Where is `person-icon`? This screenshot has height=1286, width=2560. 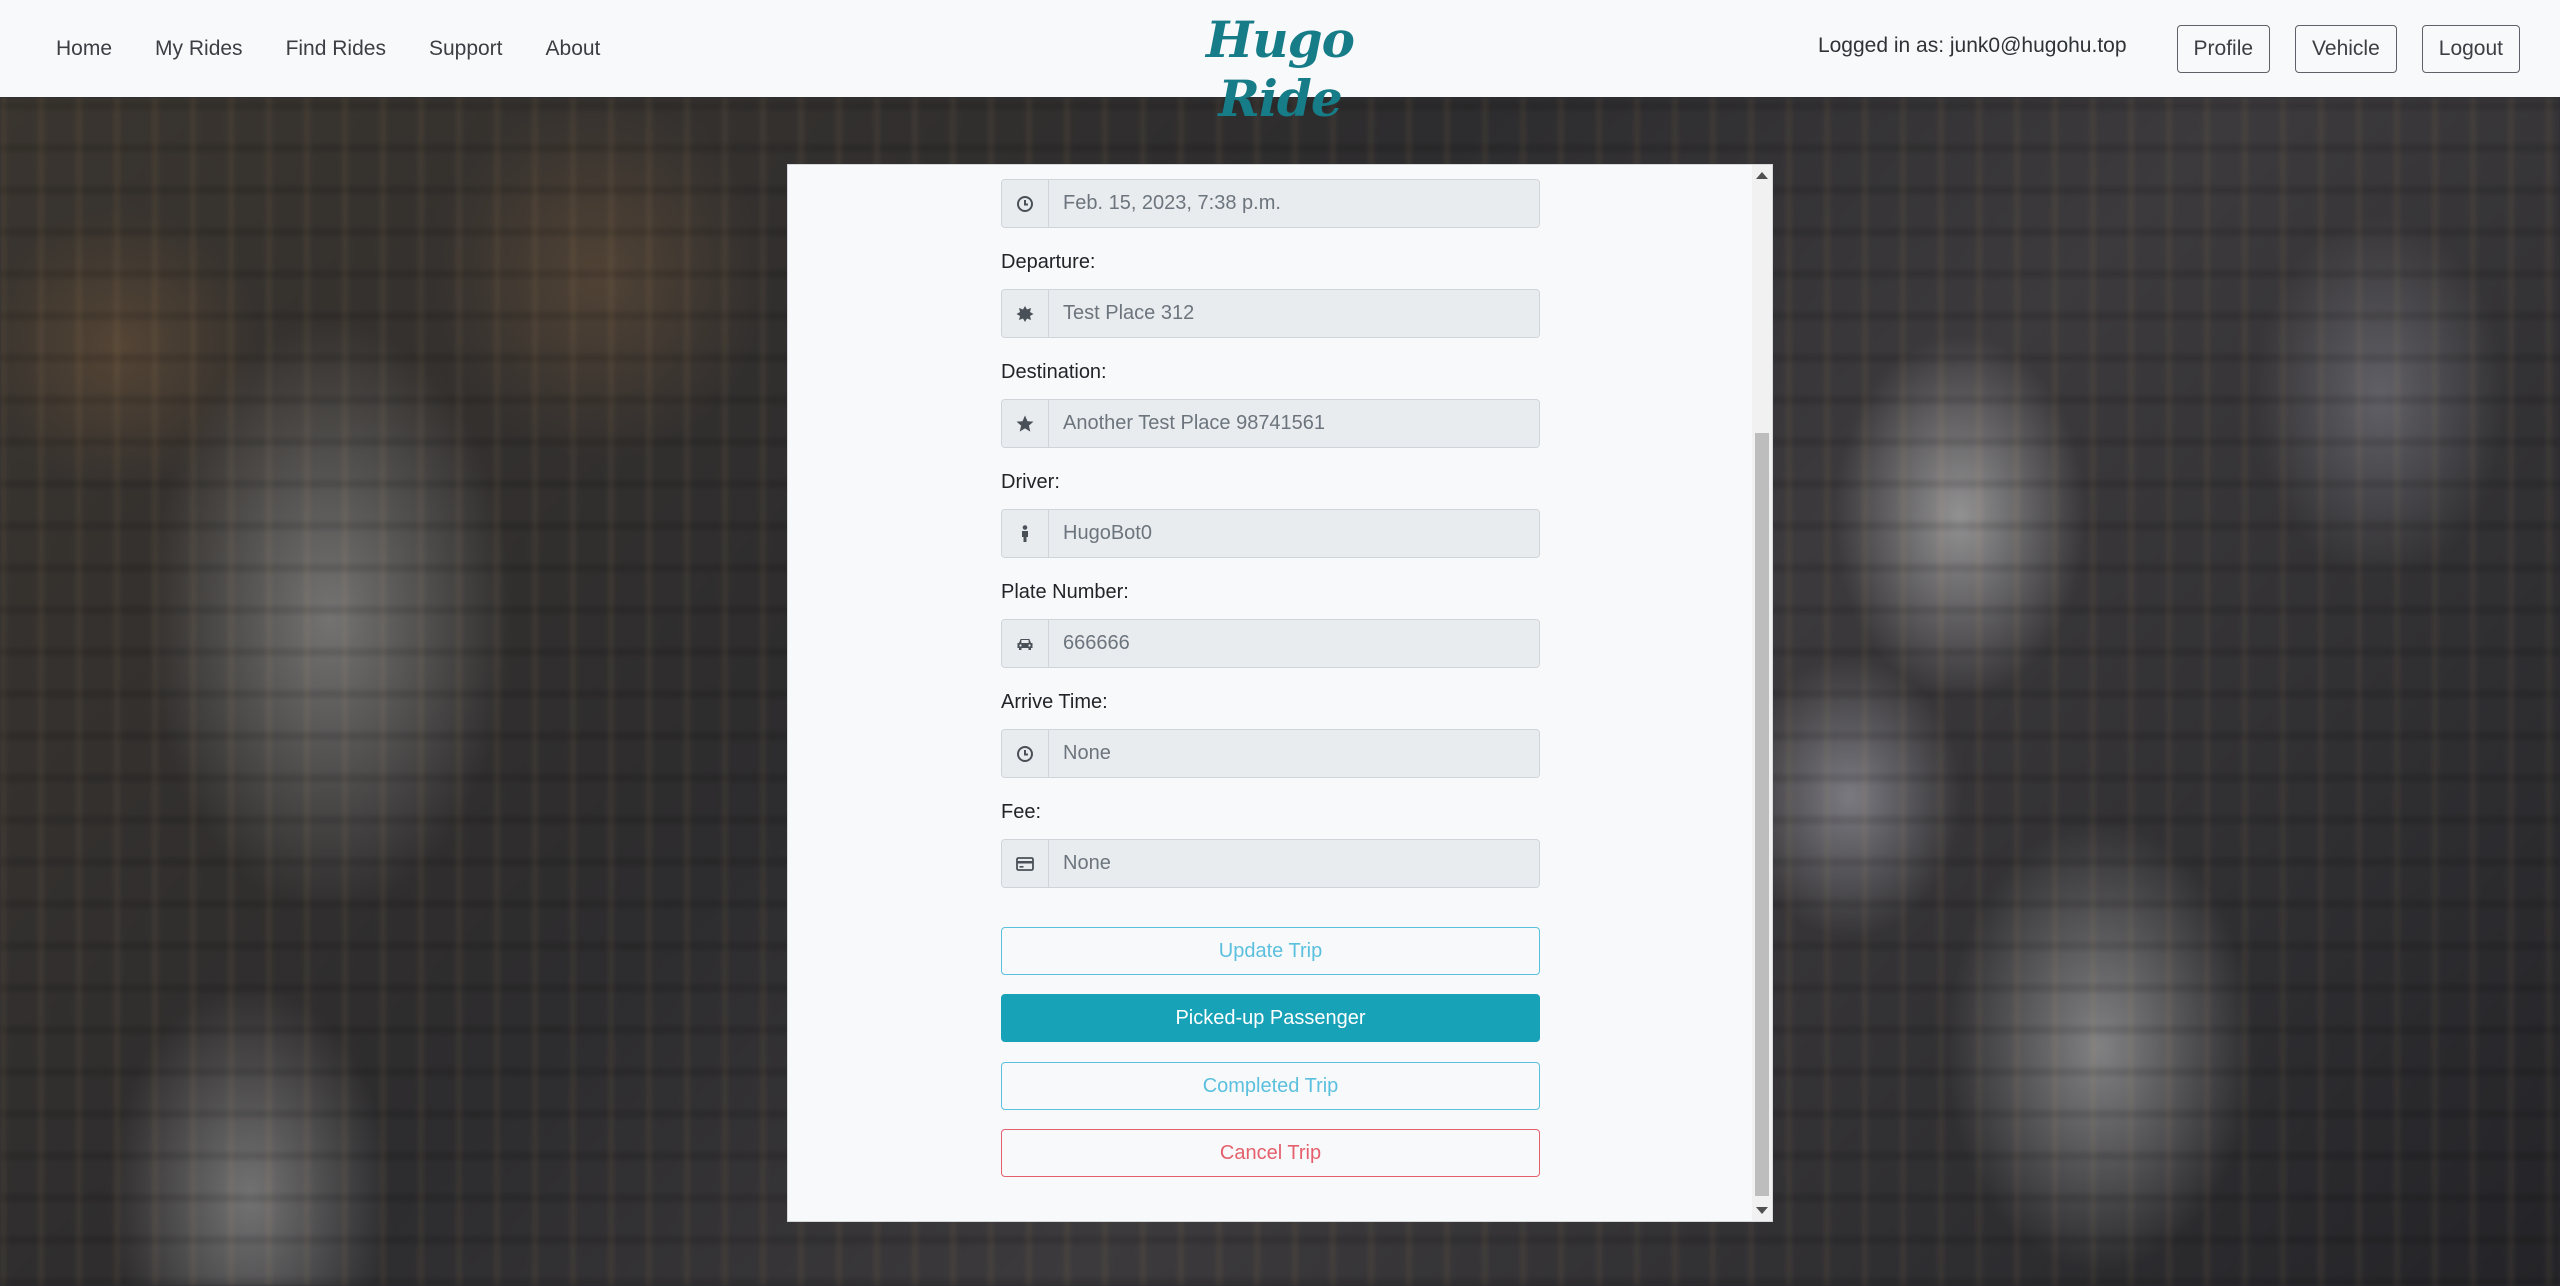
person-icon is located at coordinates (1025, 533).